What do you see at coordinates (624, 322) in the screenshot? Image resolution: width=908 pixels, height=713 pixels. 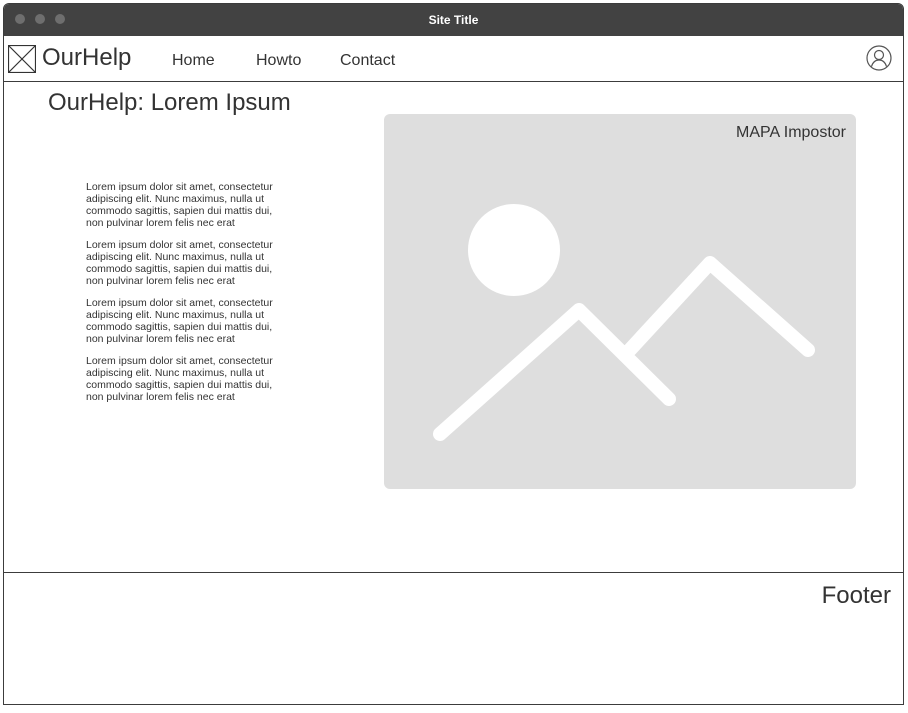 I see `image-placeholder-icon` at bounding box center [624, 322].